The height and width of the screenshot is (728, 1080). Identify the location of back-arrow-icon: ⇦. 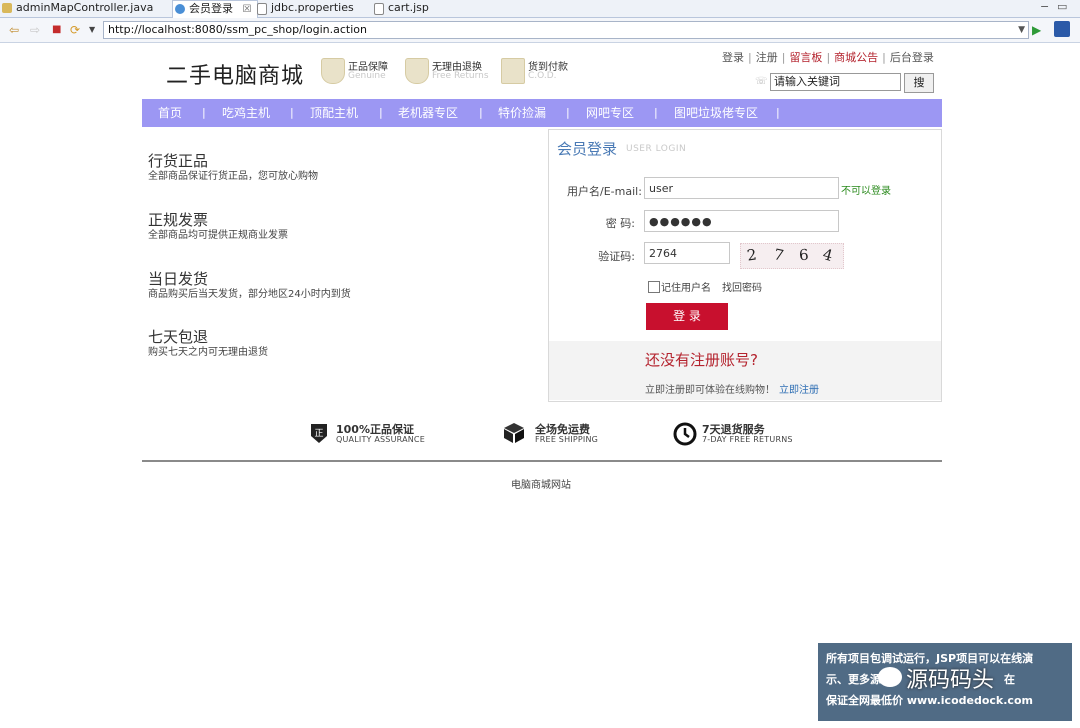
(14, 30).